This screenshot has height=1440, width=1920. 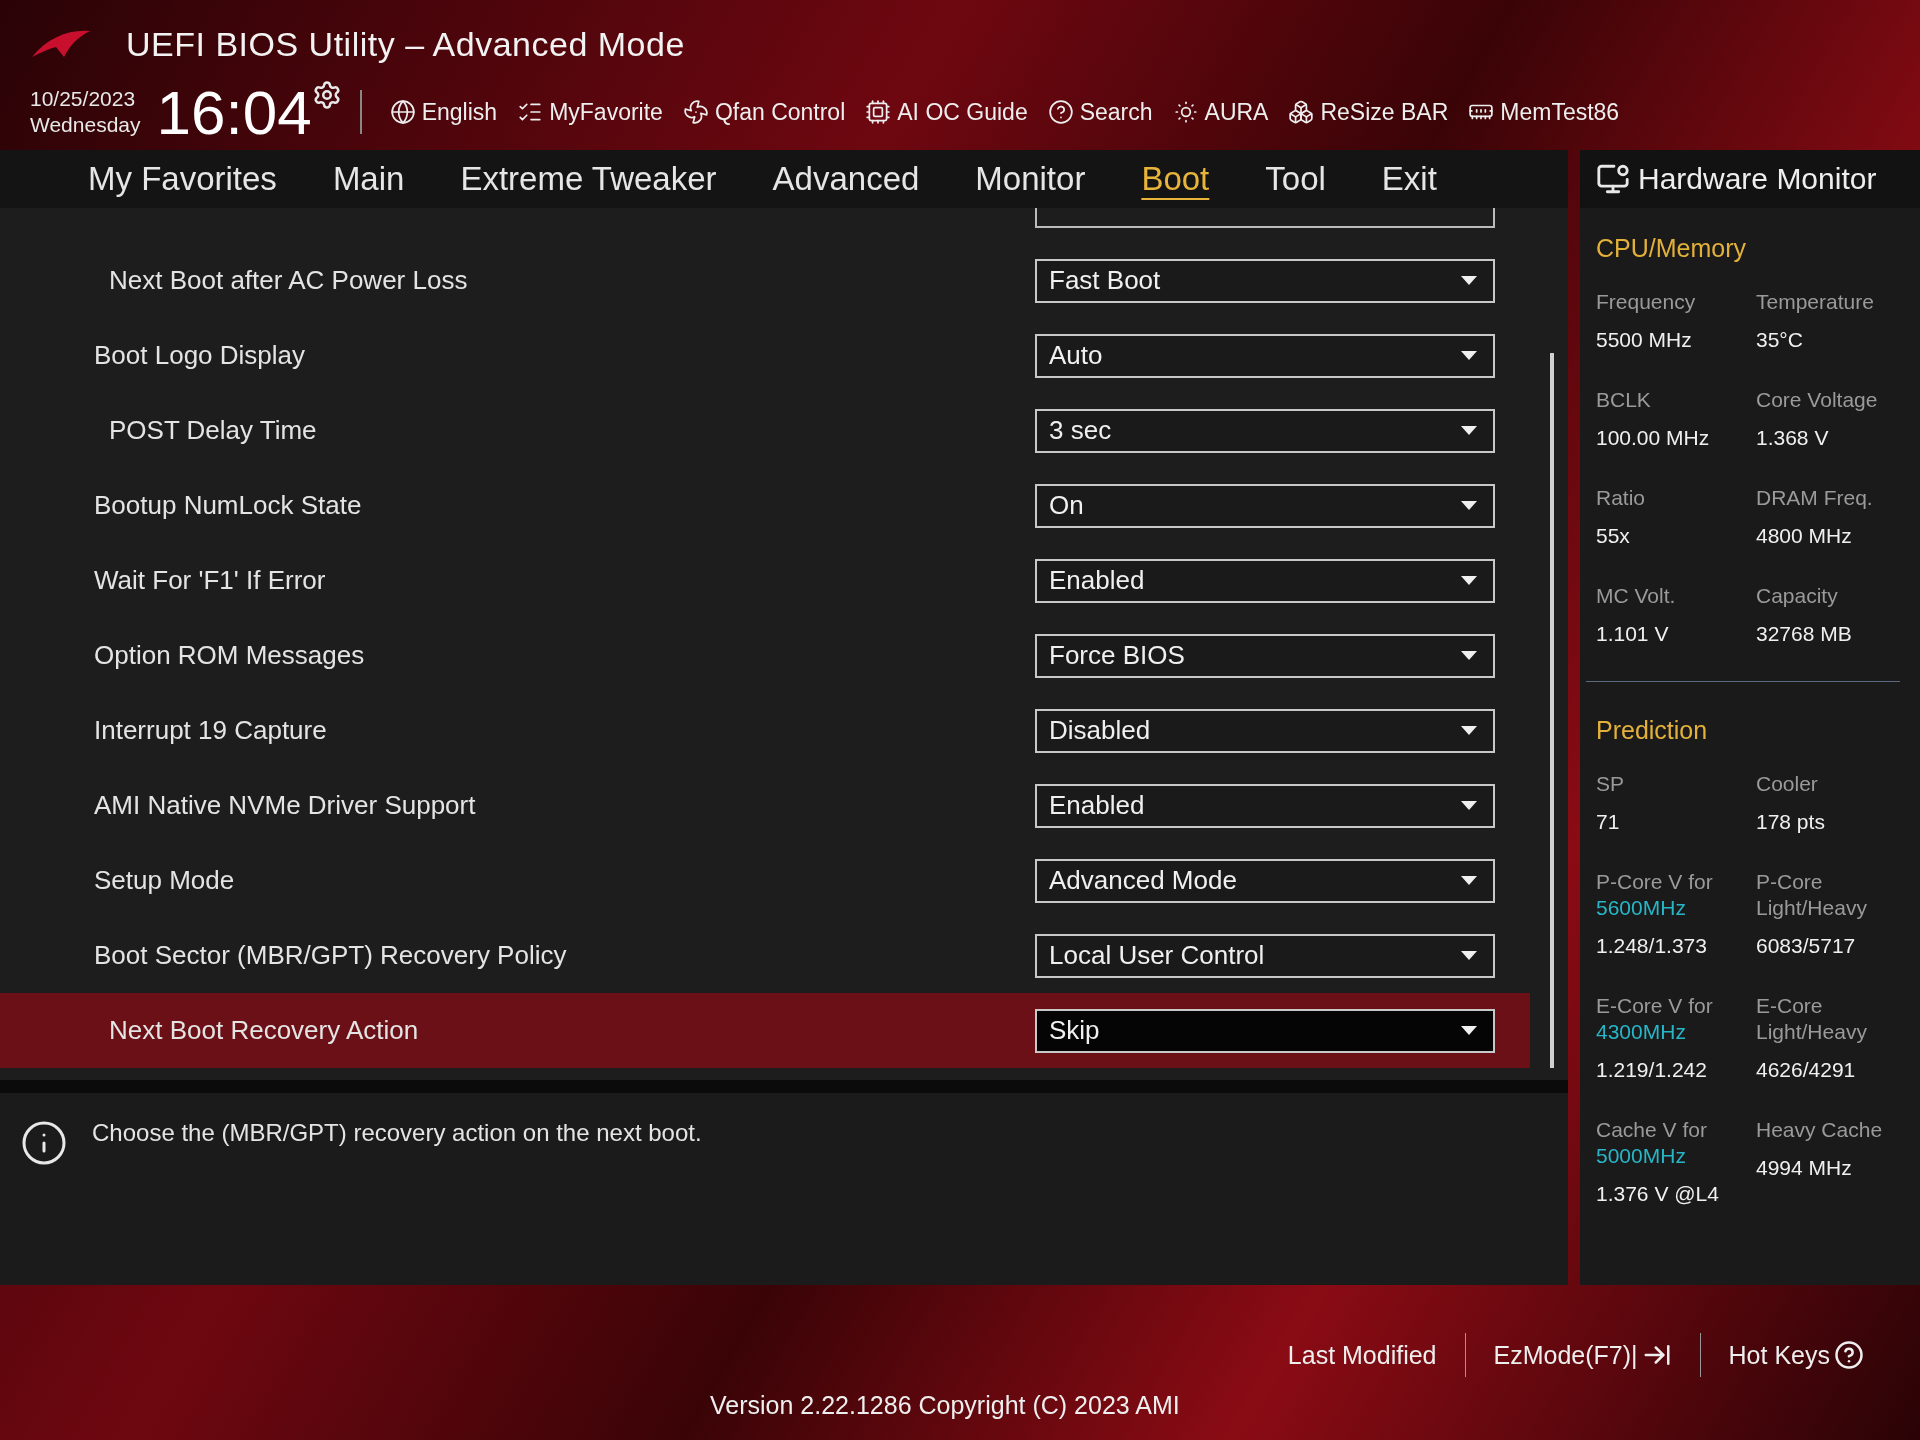 What do you see at coordinates (228, 505) in the screenshot?
I see `setting-label: Bootup NumLock State` at bounding box center [228, 505].